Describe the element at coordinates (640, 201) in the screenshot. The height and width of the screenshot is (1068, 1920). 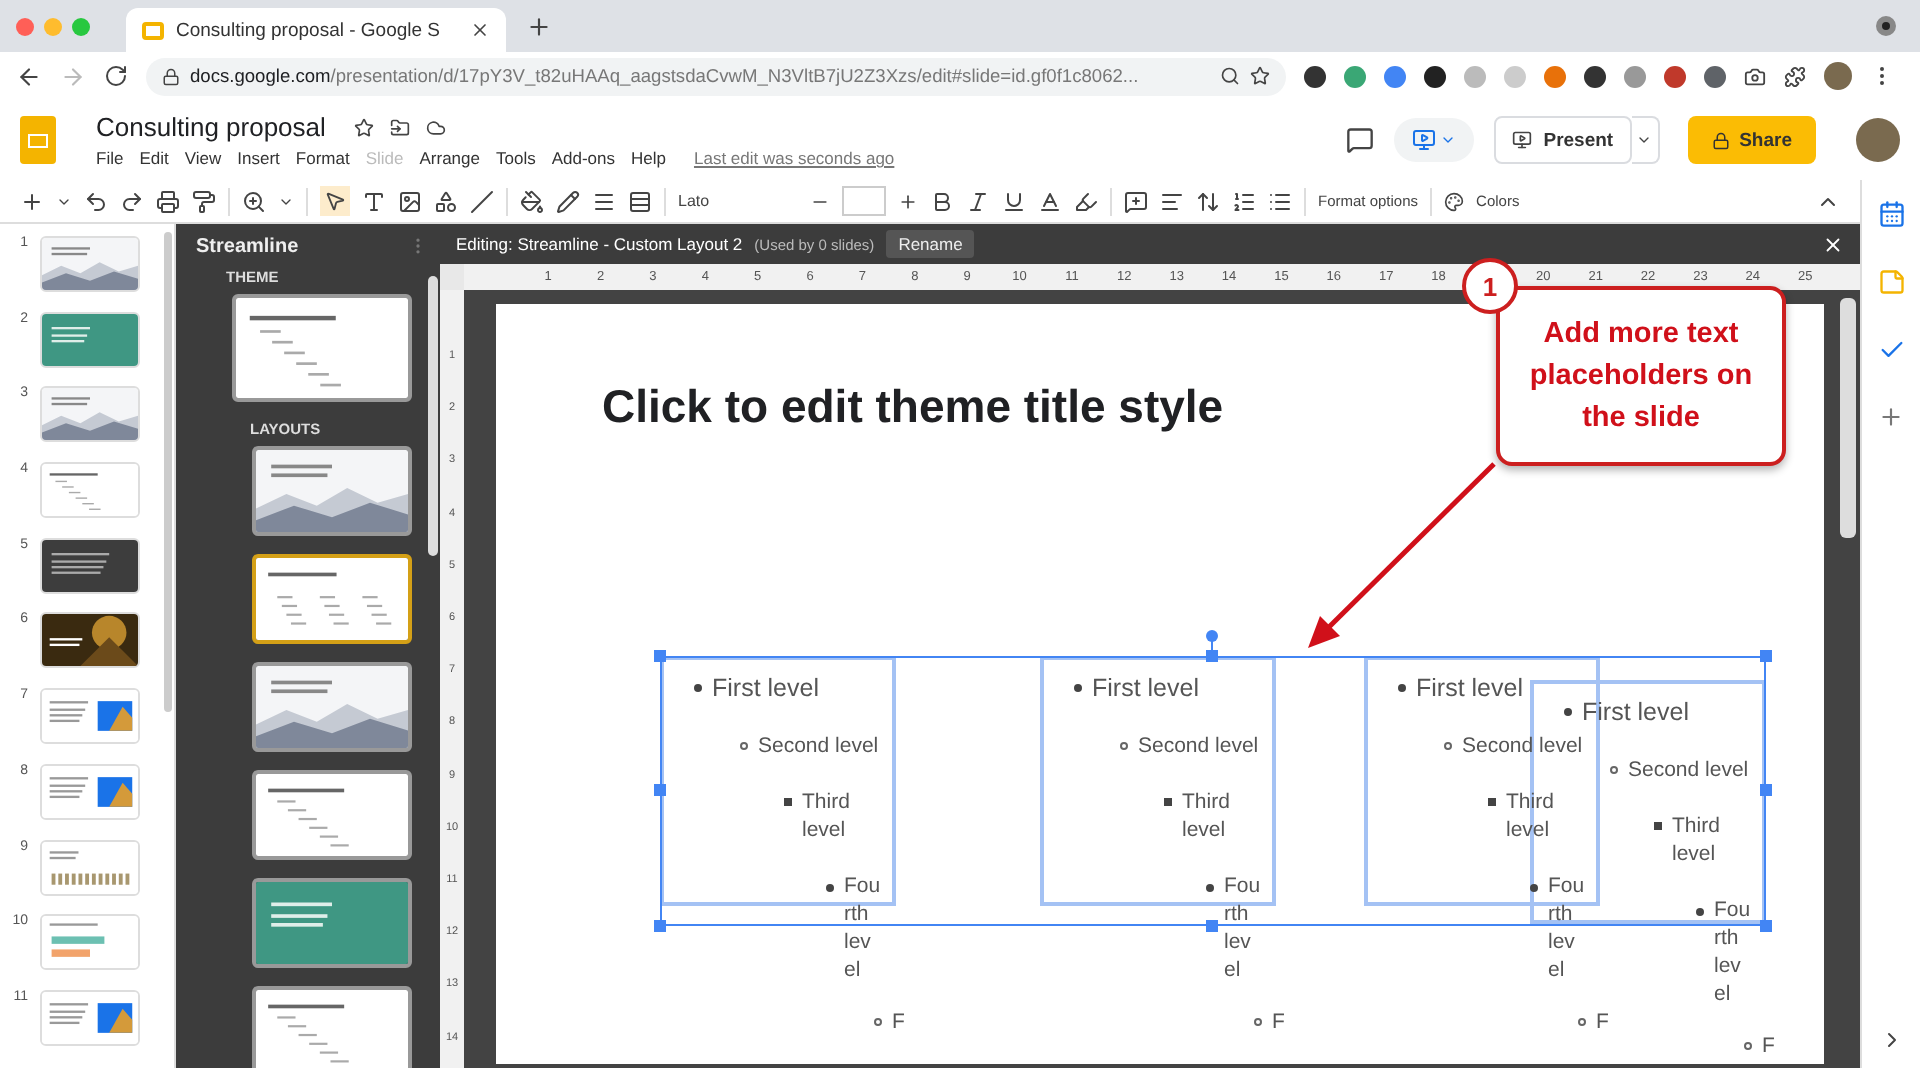
I see `border-dash-icon` at that location.